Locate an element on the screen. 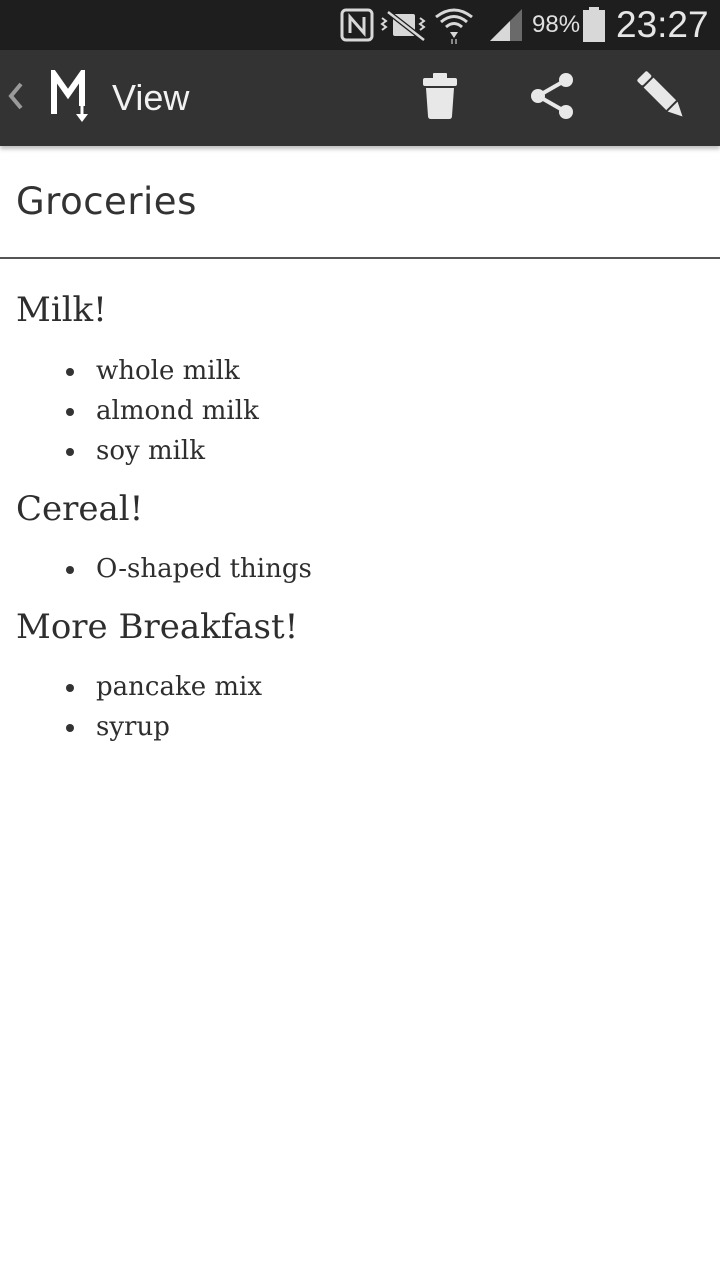 The width and height of the screenshot is (720, 1280). trash-icon is located at coordinates (440, 98).